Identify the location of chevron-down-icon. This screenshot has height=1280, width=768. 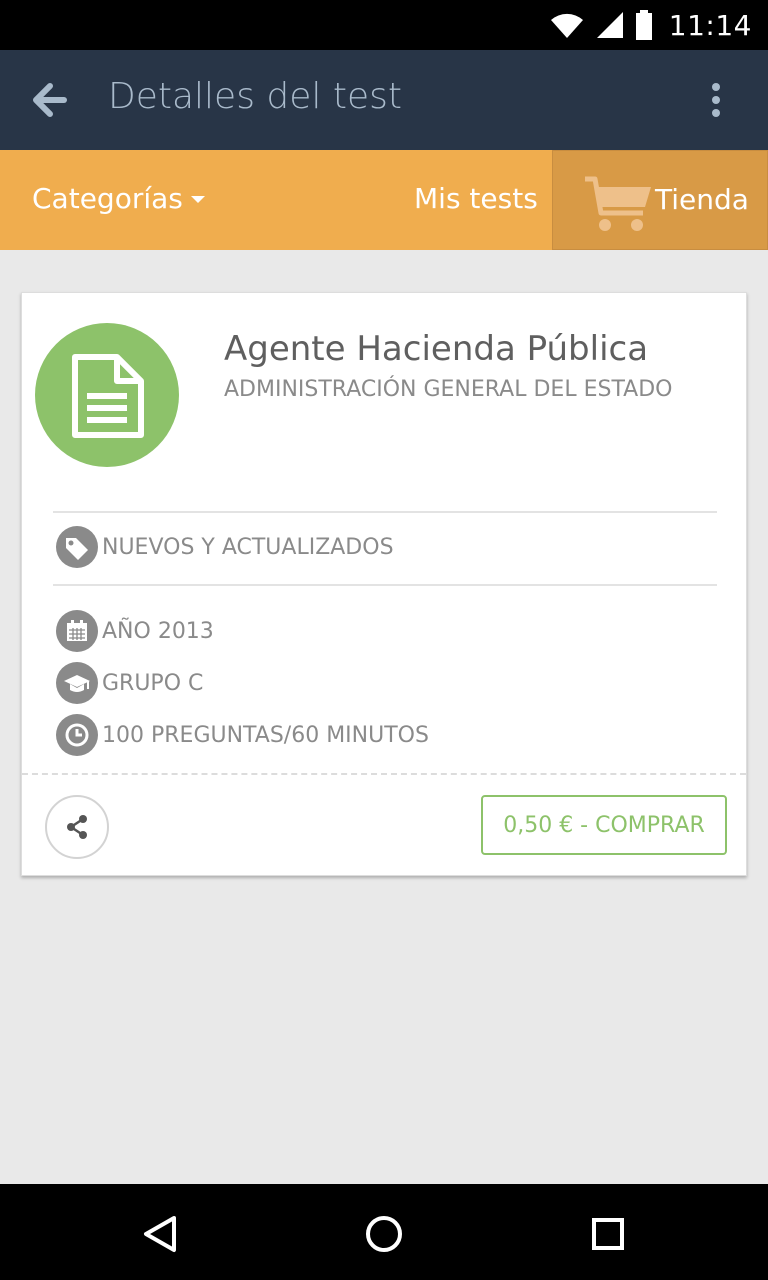
(197, 199).